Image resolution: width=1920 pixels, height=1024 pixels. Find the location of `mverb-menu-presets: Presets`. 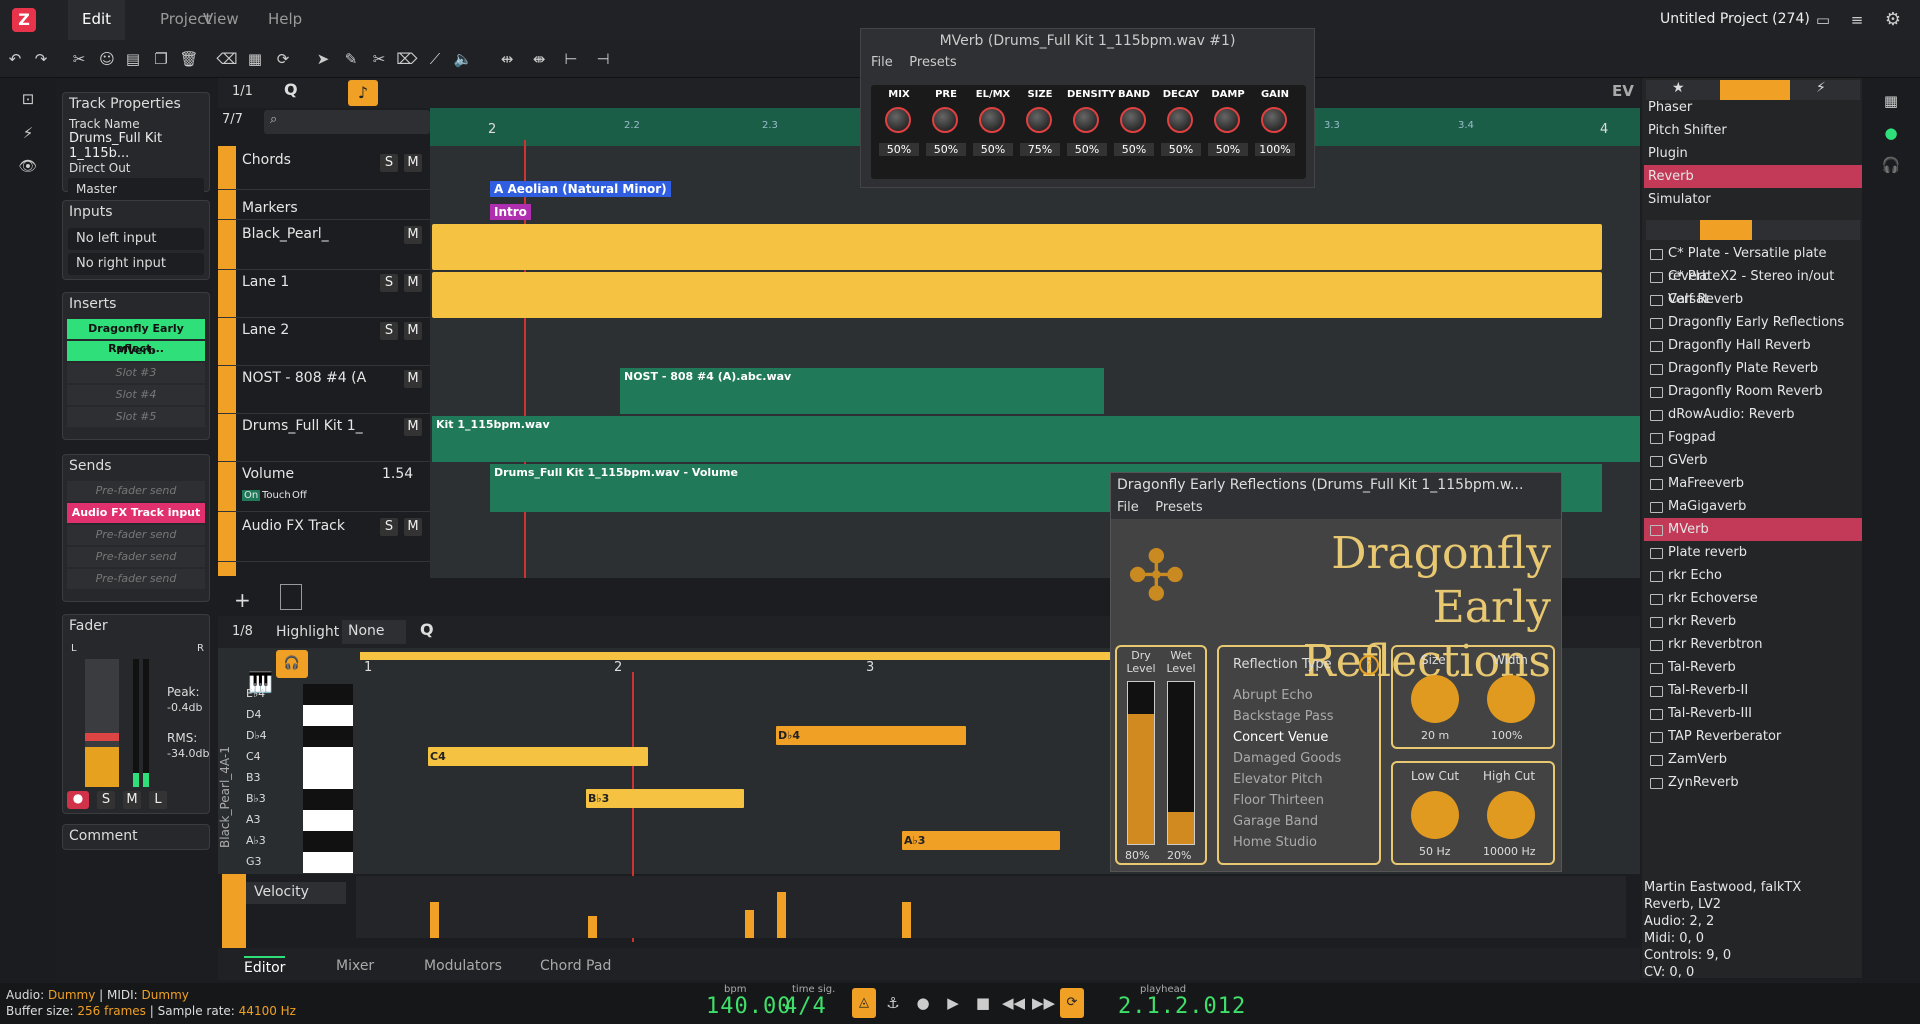

mverb-menu-presets: Presets is located at coordinates (932, 62).